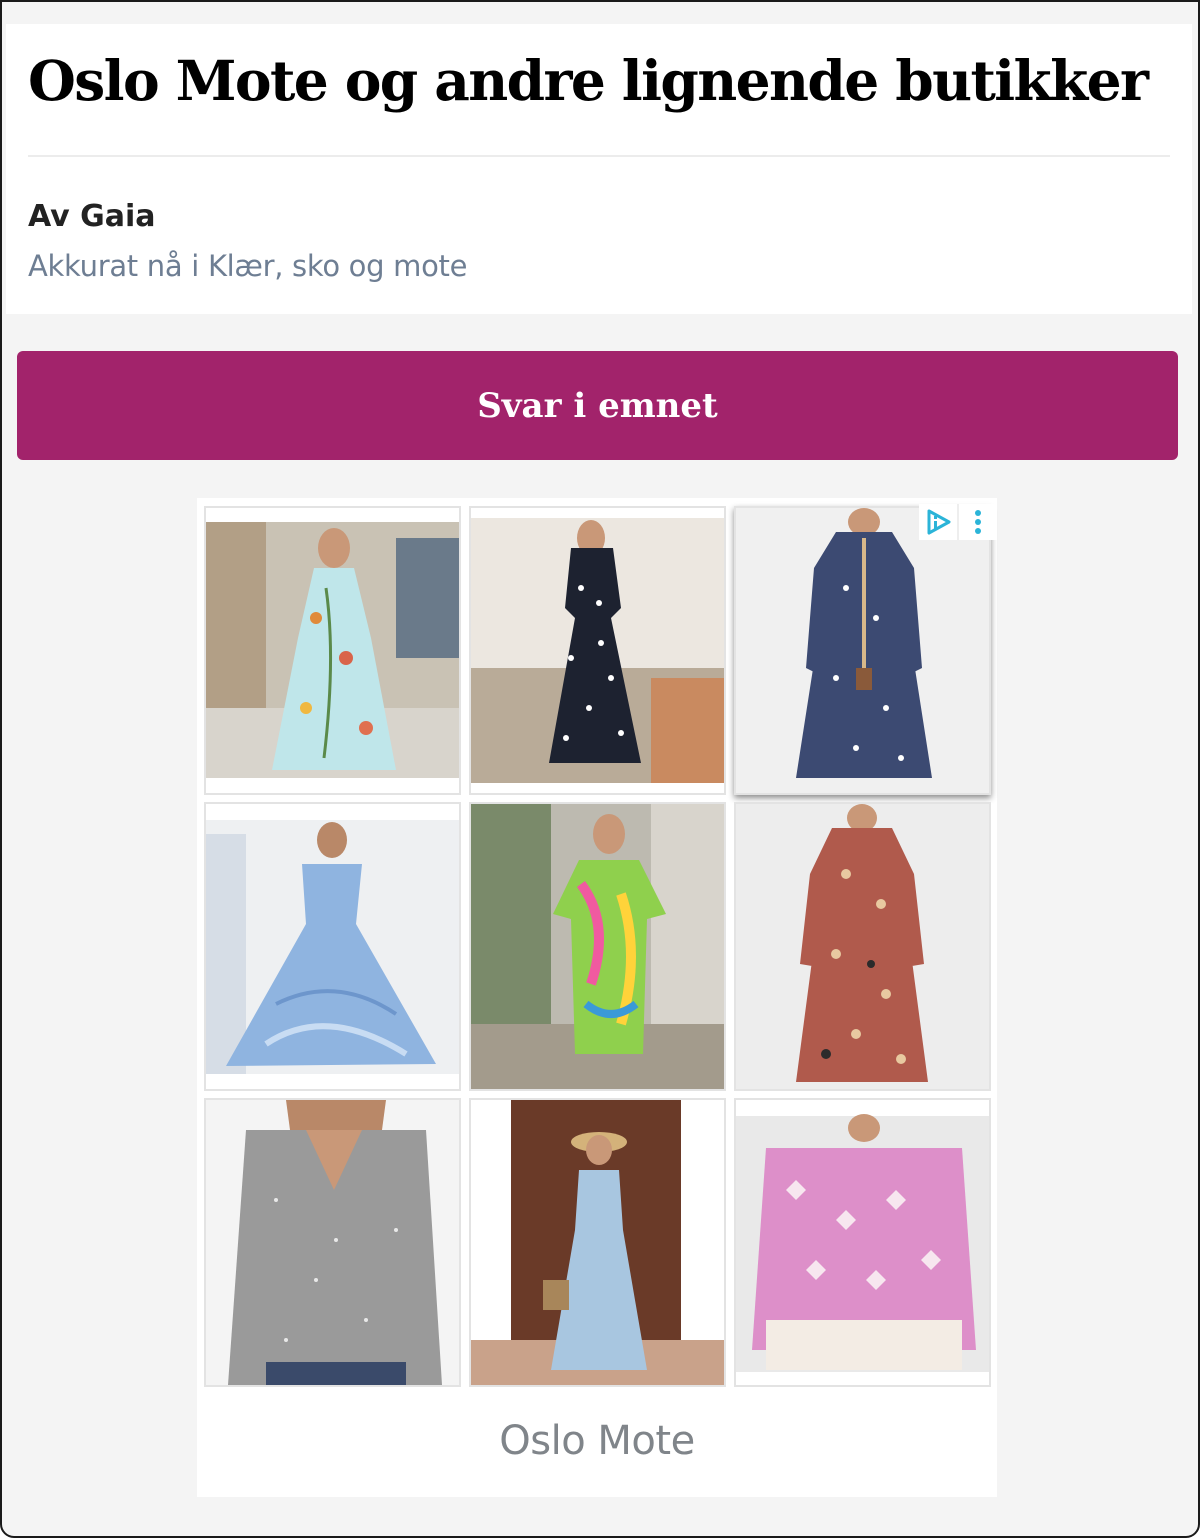  I want to click on topic-title: Oslo Mote og andre lignende butikker, so click(588, 80).